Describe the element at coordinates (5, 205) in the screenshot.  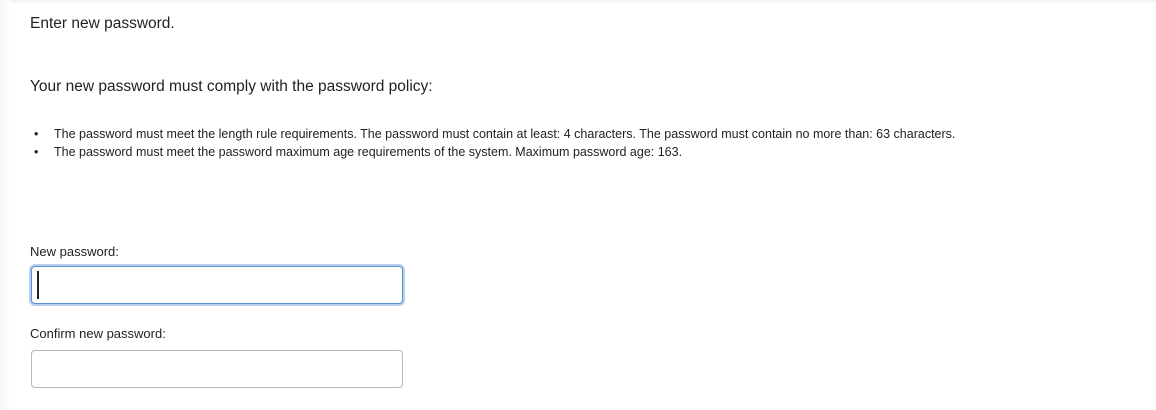
I see `left-edge-shadow` at that location.